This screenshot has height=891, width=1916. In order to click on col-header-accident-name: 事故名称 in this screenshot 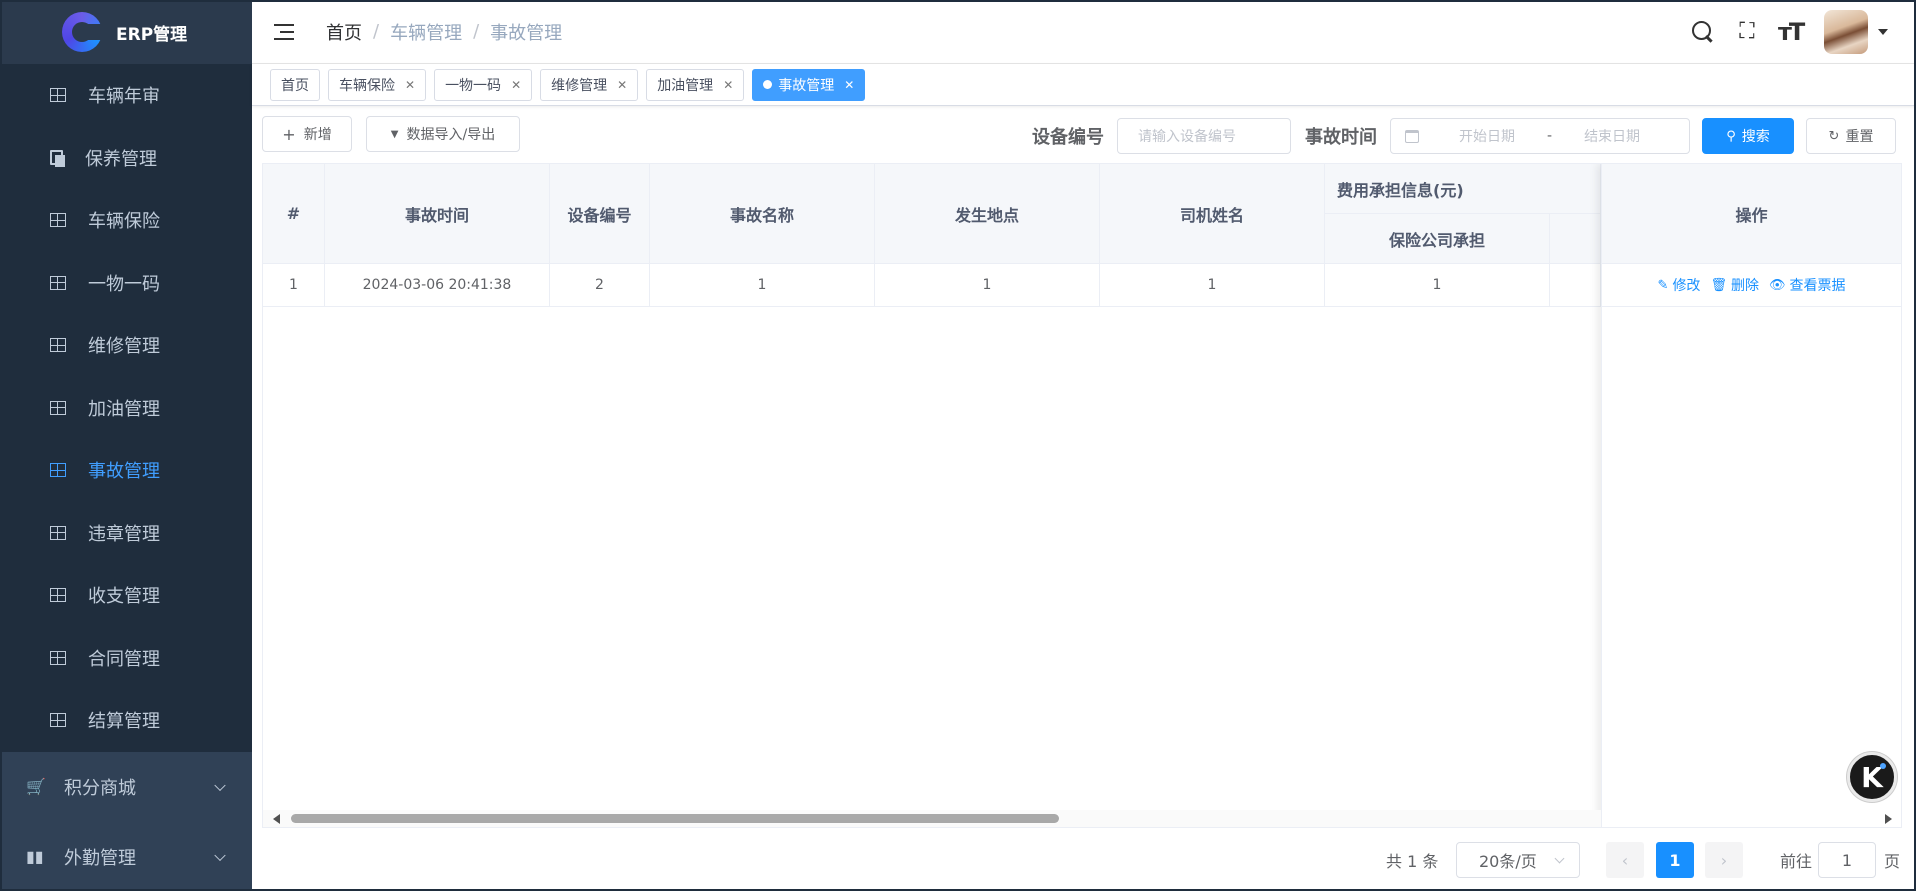, I will do `click(762, 214)`.